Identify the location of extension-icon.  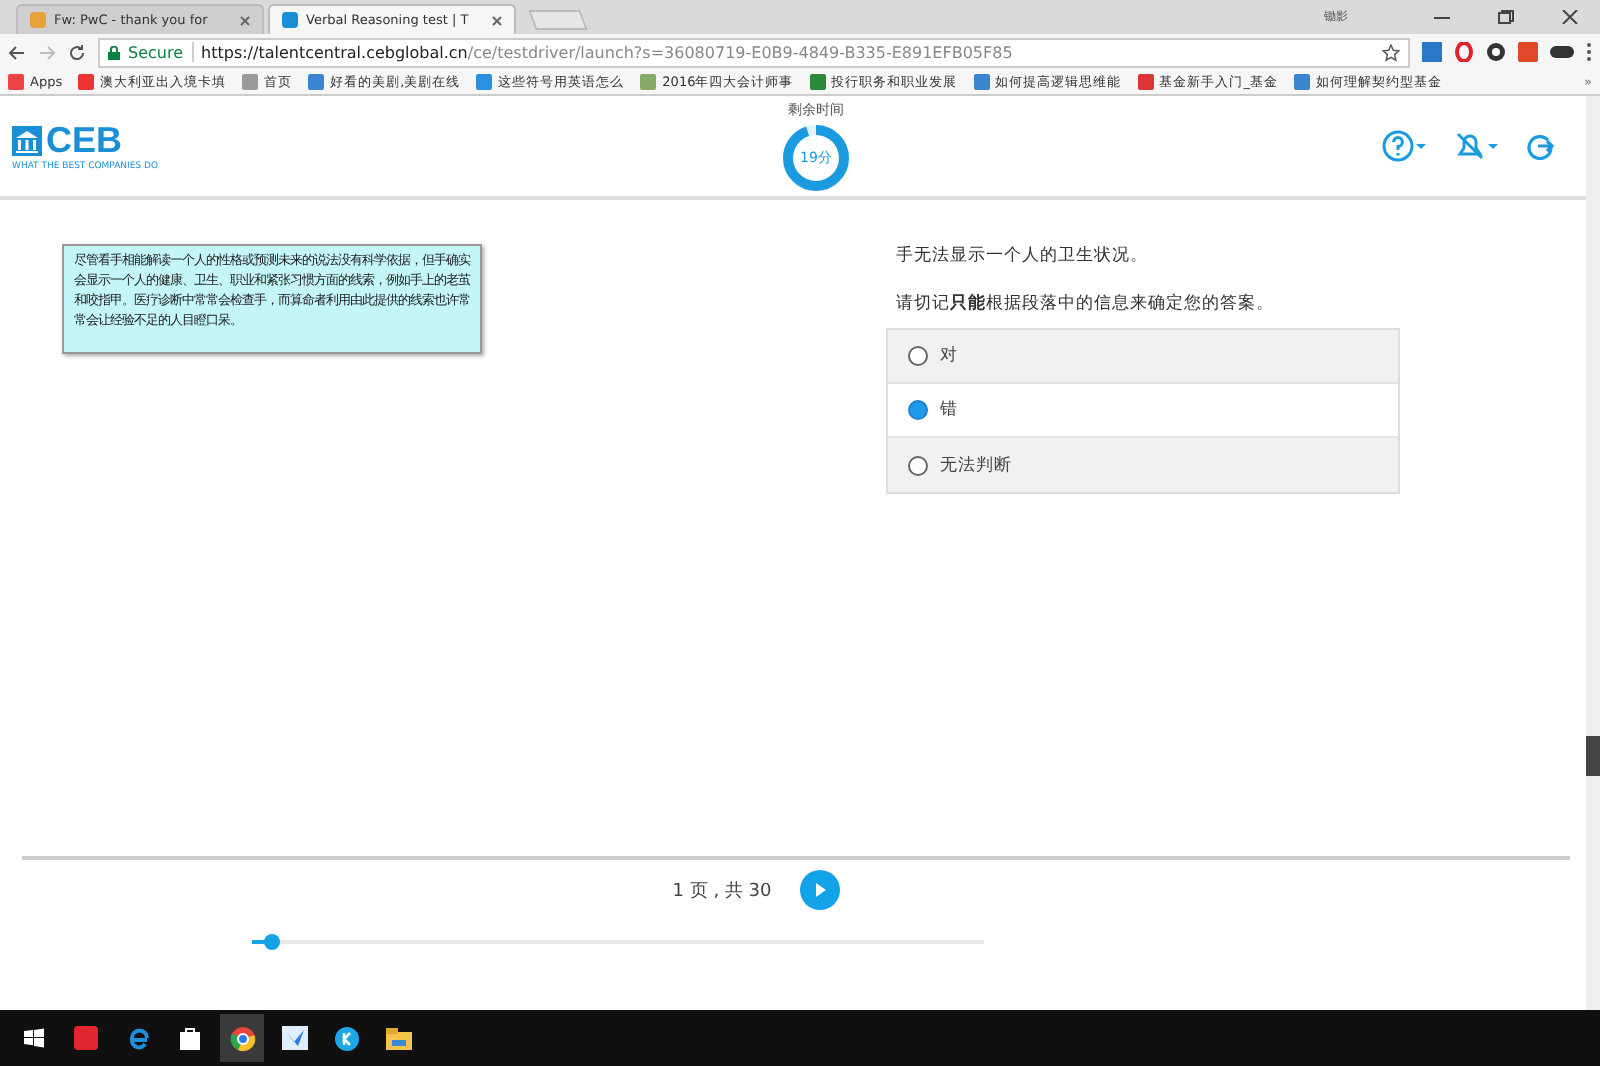
(1562, 52).